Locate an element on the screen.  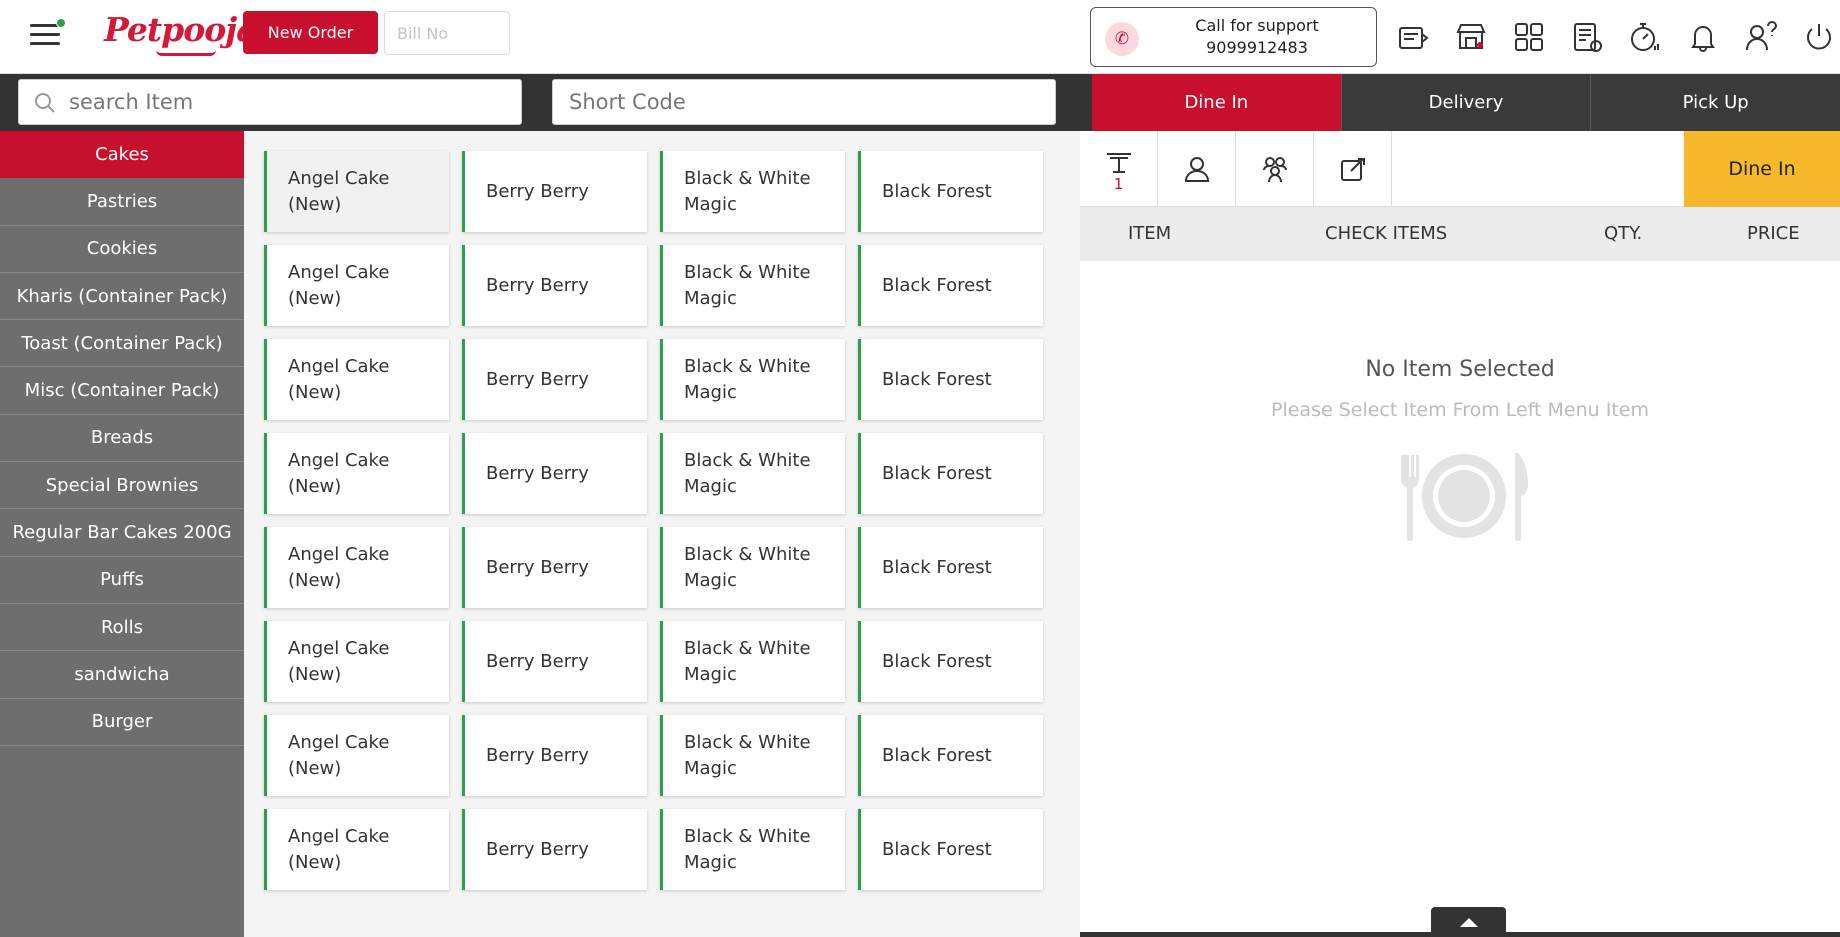
support-phone: 9099912483 is located at coordinates (1257, 47).